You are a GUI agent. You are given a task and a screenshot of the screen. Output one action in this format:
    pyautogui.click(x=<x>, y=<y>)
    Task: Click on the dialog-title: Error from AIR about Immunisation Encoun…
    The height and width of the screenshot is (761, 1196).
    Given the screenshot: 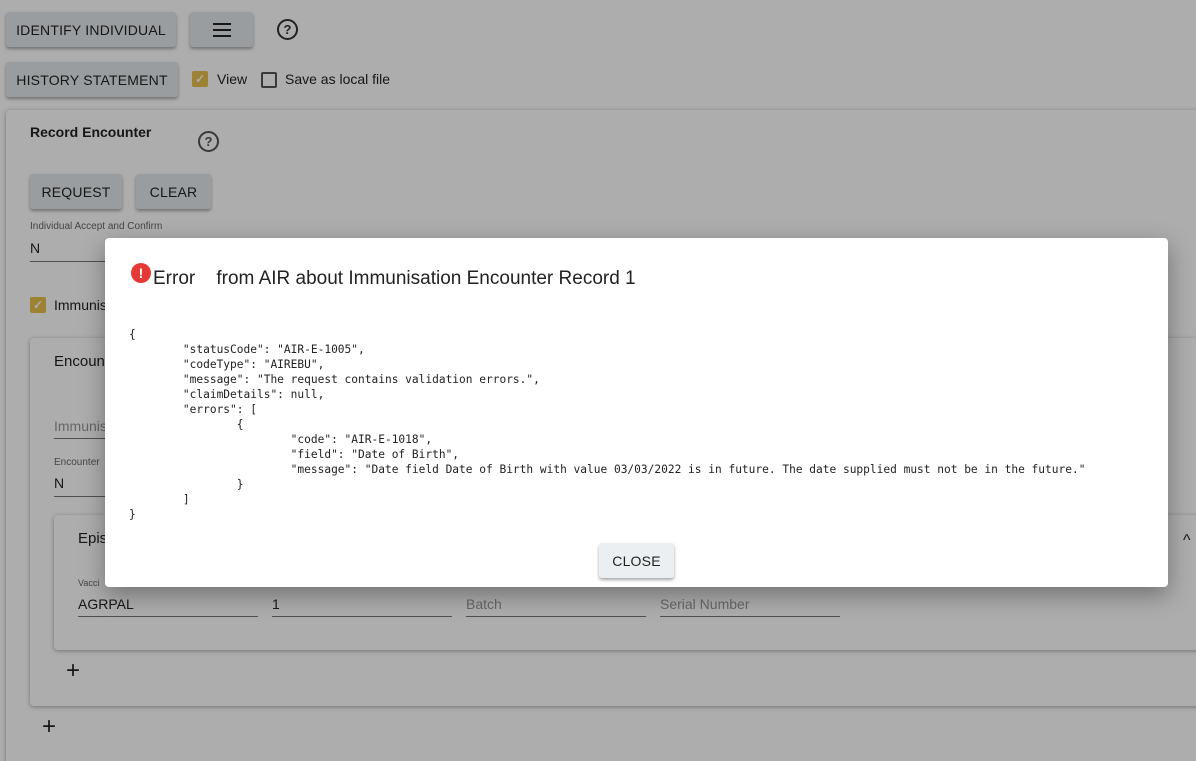 What is the action you would take?
    pyautogui.click(x=394, y=279)
    